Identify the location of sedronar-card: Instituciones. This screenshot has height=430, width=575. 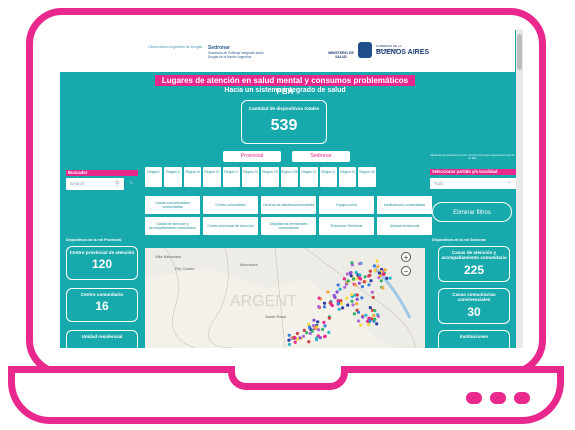
(474, 339).